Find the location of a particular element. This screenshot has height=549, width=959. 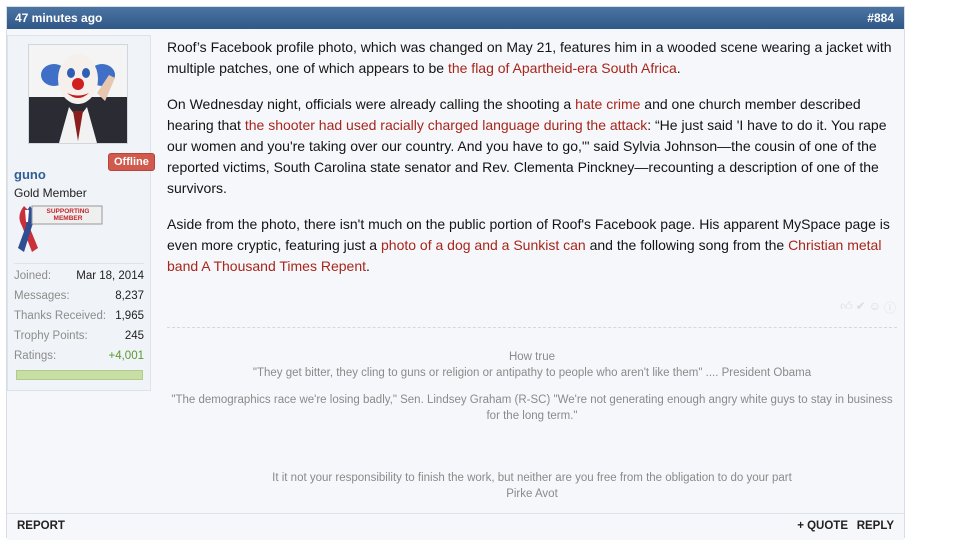

reaction-icons: 👍︎ ✔ ☺ ⓘ is located at coordinates (868, 307).